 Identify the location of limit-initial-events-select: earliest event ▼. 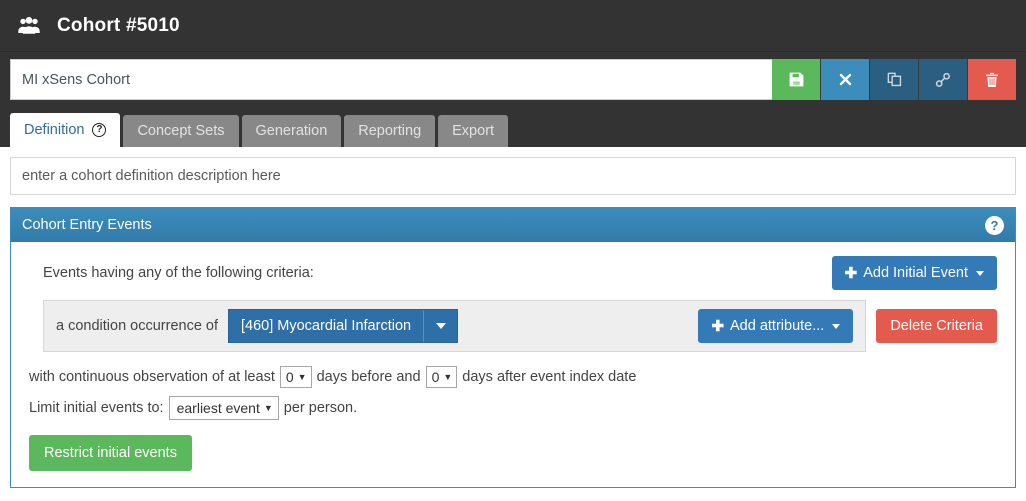
(223, 408).